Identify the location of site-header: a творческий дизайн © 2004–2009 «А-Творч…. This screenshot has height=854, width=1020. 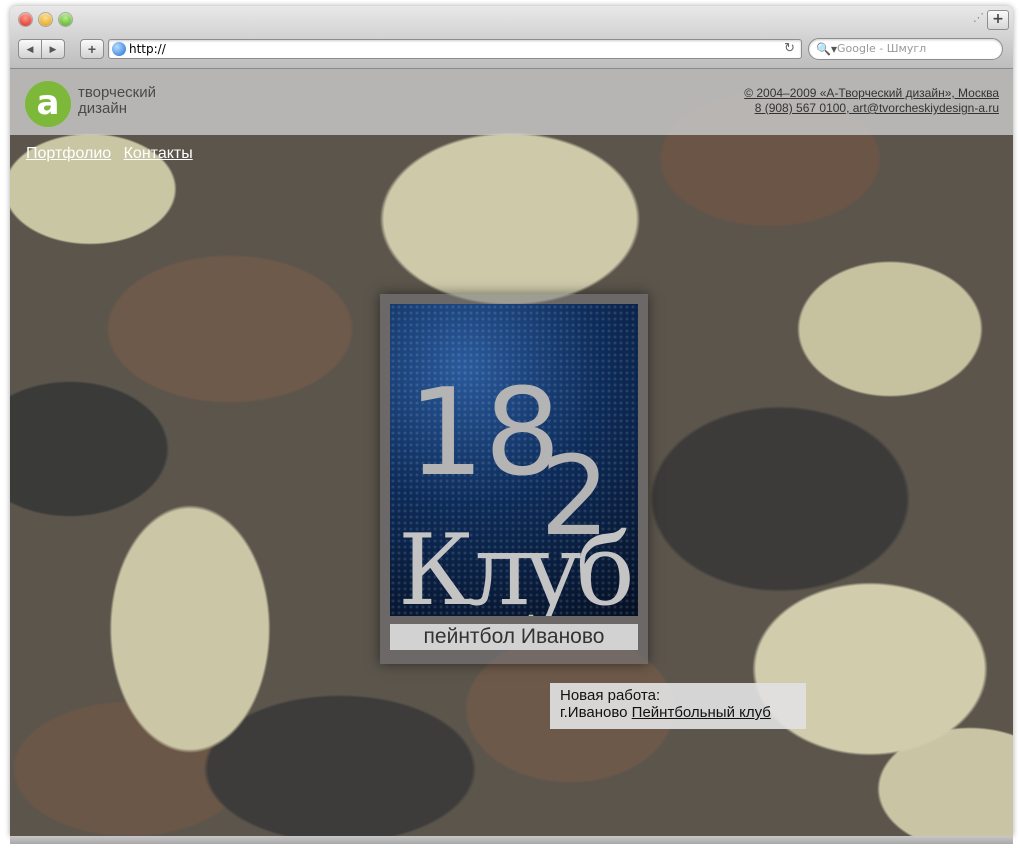
(511, 102).